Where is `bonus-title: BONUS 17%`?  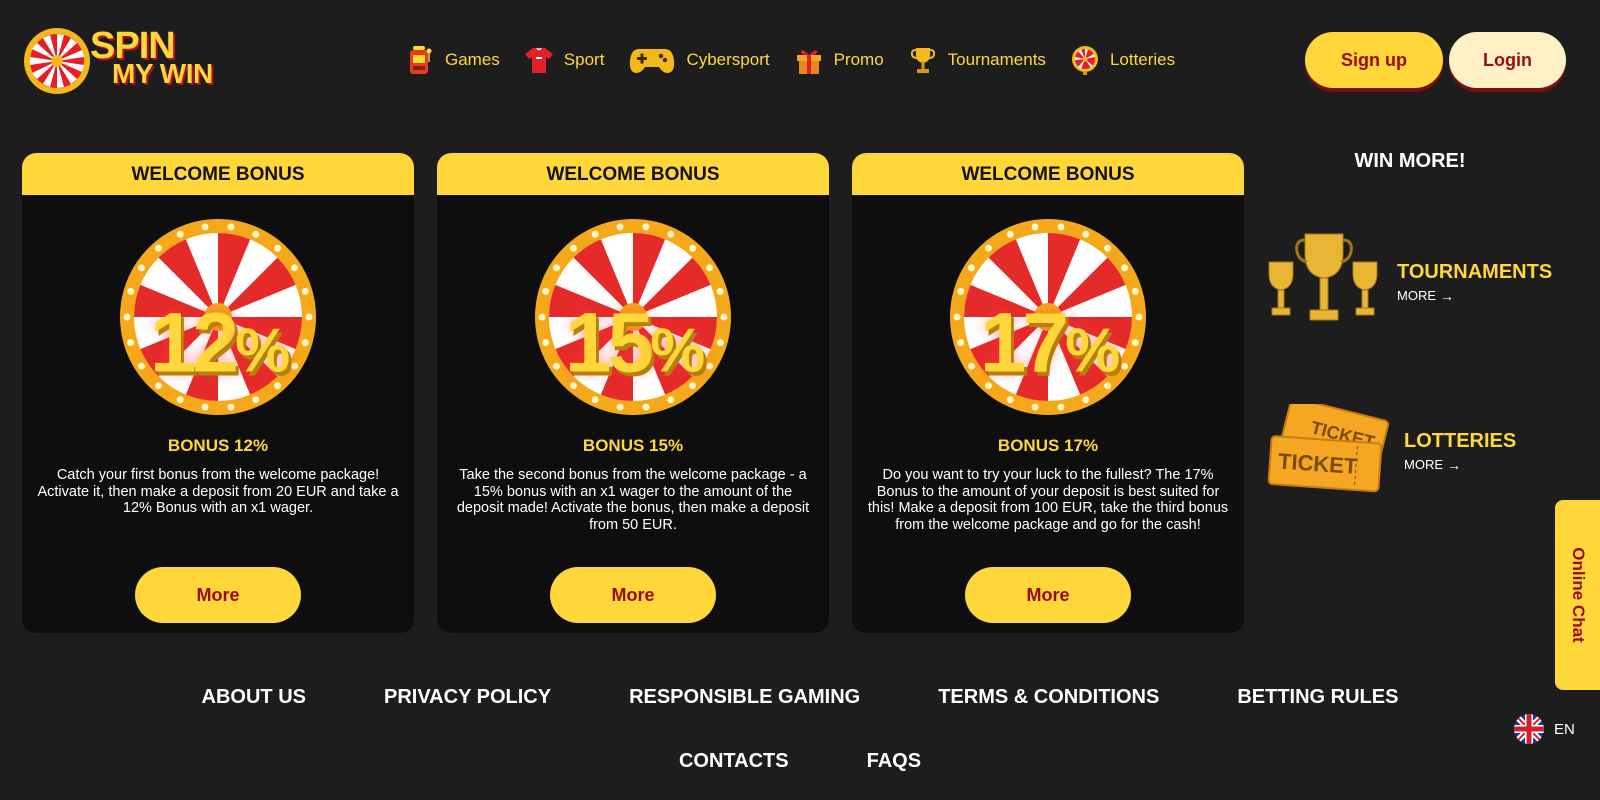
bonus-title: BONUS 17% is located at coordinates (1048, 445).